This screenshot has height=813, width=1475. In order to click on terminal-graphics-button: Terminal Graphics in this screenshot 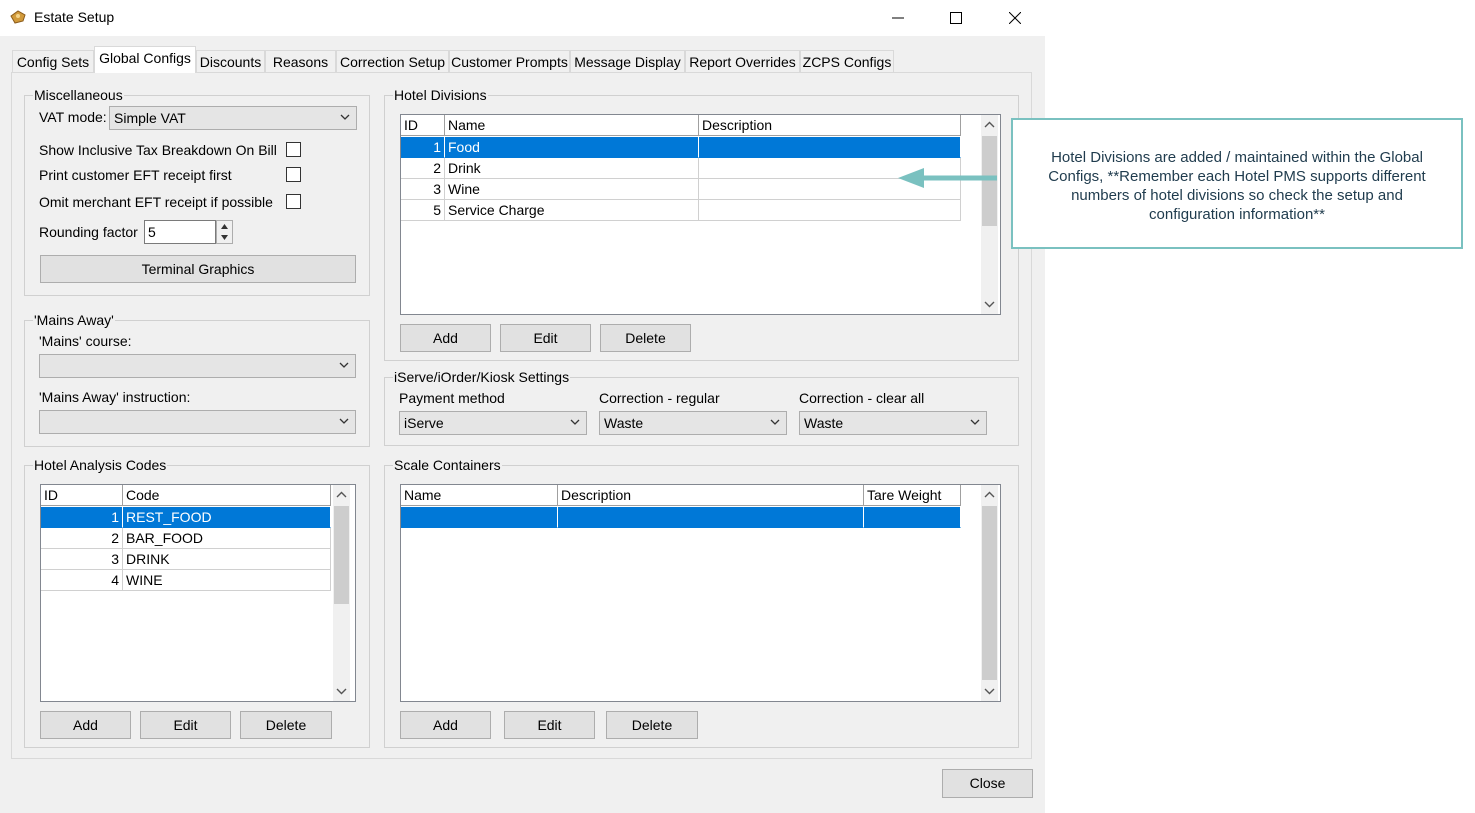, I will do `click(198, 269)`.